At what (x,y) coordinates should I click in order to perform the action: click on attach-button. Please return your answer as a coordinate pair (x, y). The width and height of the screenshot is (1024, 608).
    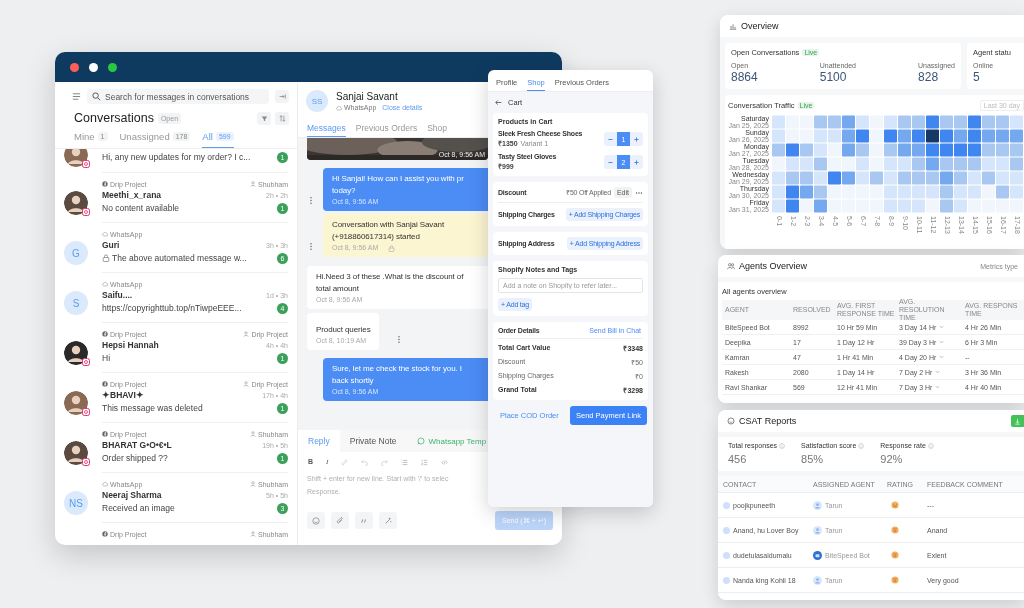
    Looking at the image, I should click on (340, 520).